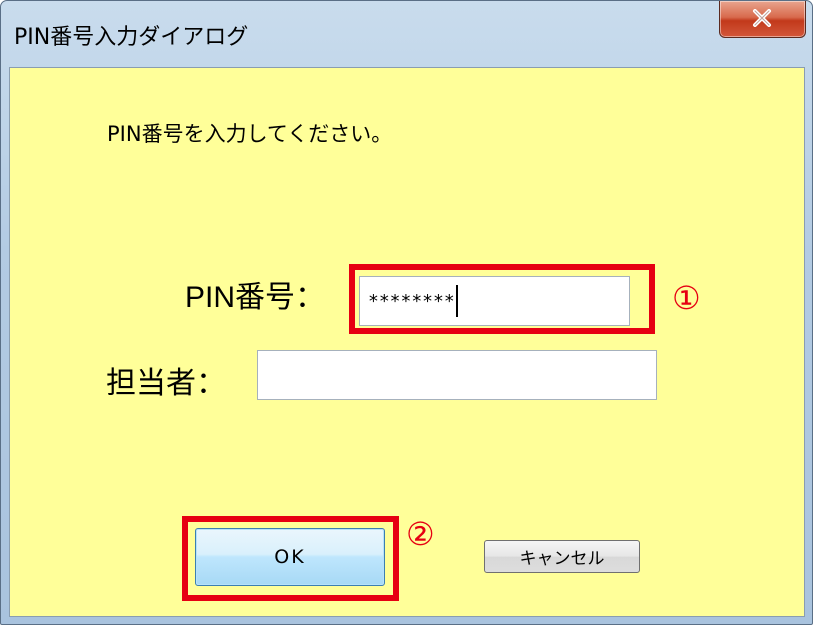  I want to click on close-button, so click(762, 19).